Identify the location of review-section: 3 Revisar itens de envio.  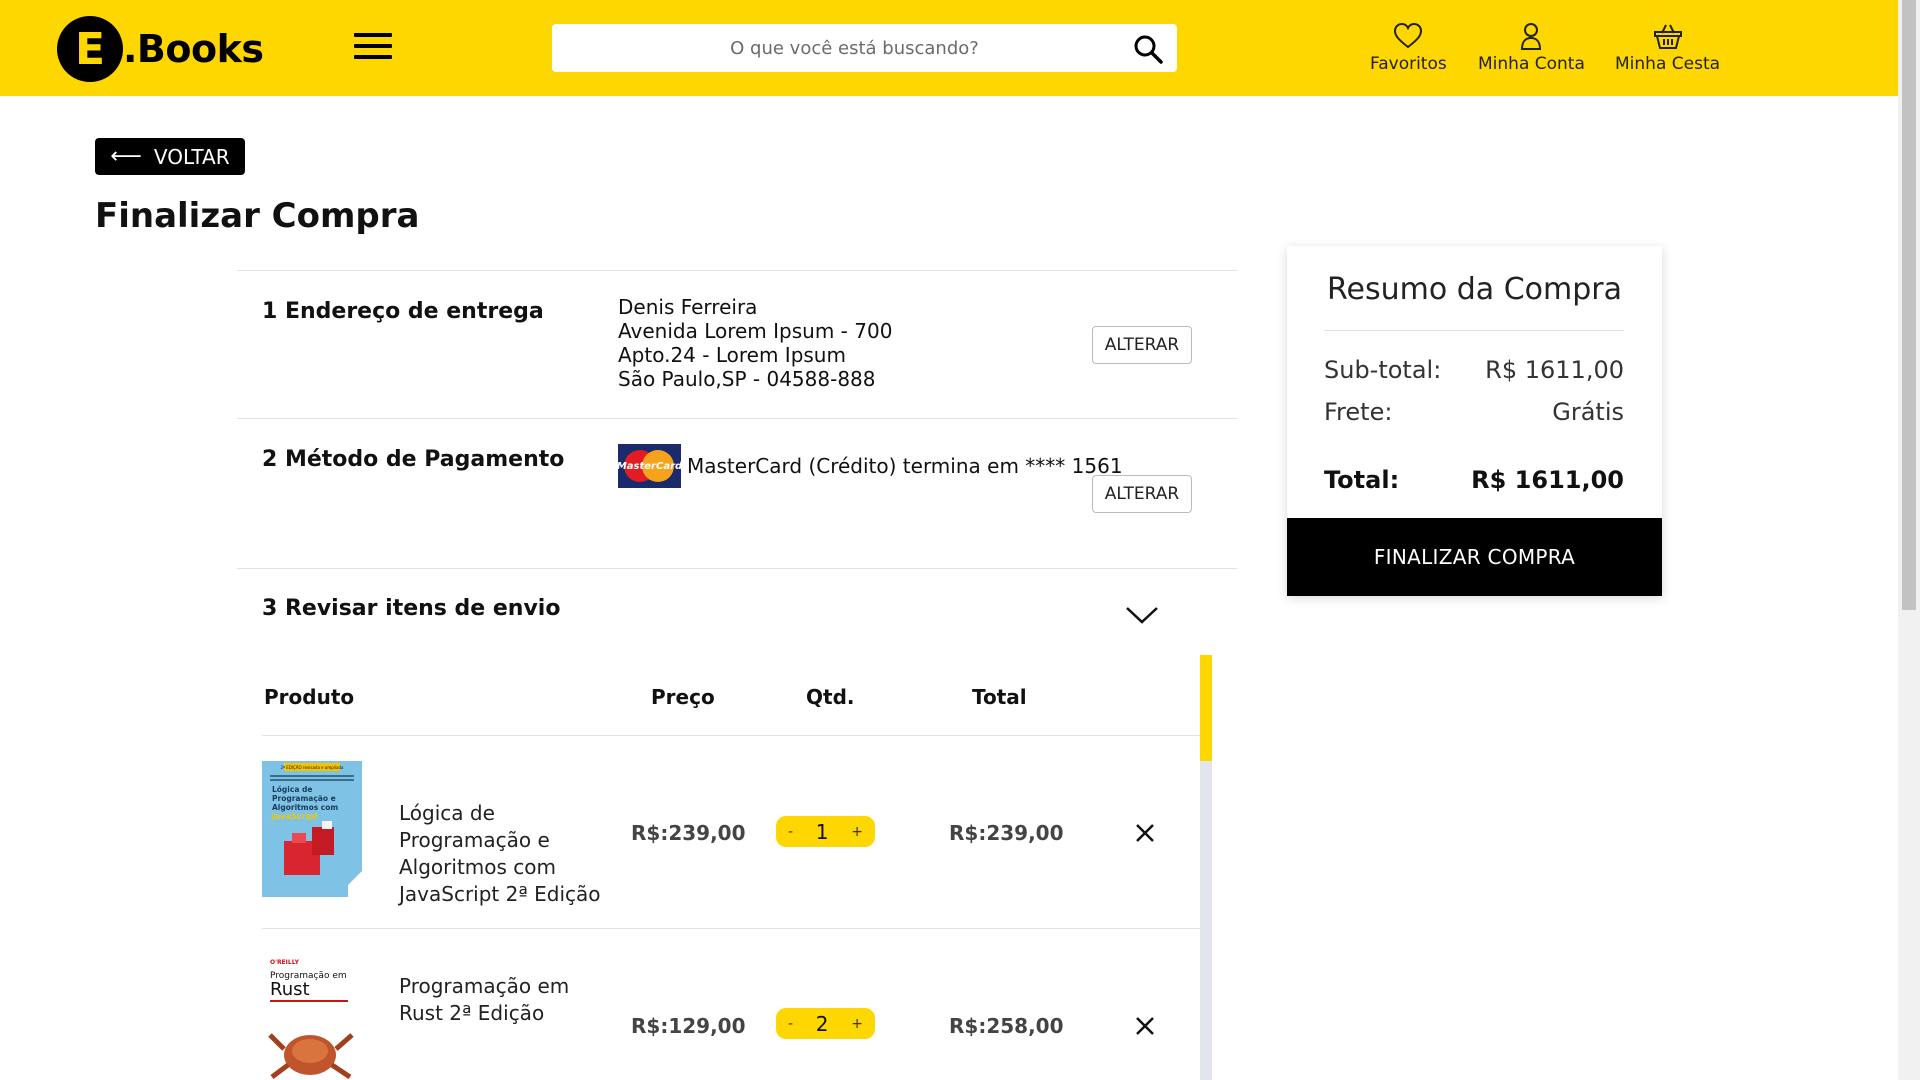
(737, 613).